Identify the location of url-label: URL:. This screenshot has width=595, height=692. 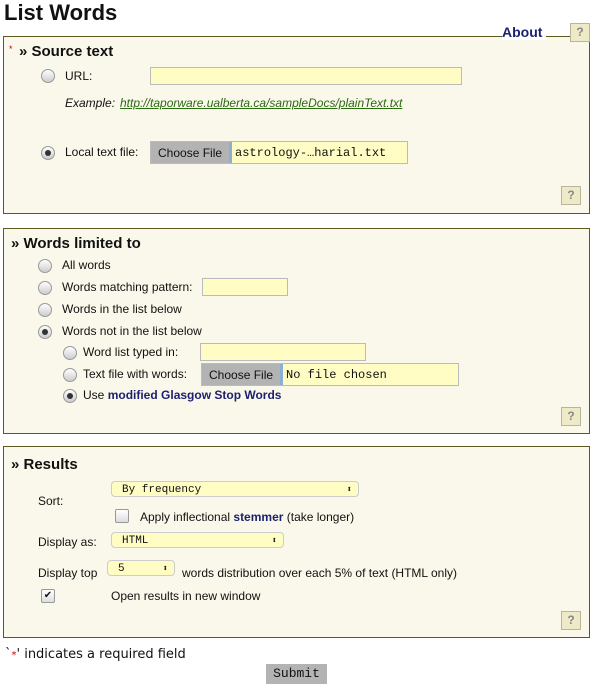
(79, 76).